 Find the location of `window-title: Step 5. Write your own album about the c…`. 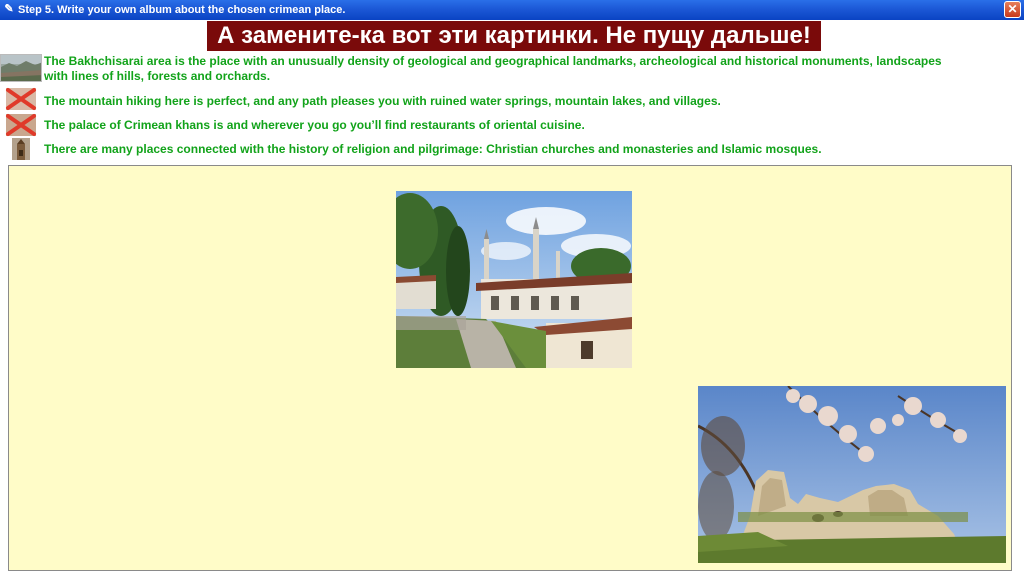

window-title: Step 5. Write your own album about the c… is located at coordinates (182, 10).